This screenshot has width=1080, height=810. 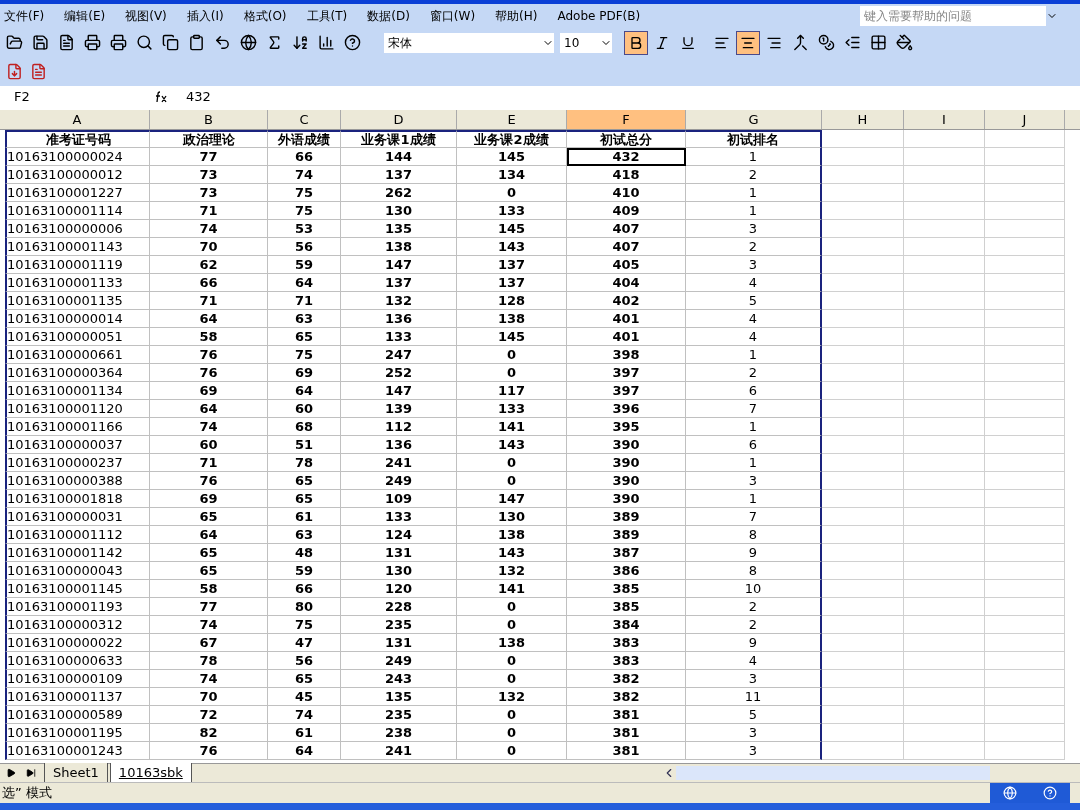 What do you see at coordinates (209, 751) in the screenshot?
I see `table-cell: 76` at bounding box center [209, 751].